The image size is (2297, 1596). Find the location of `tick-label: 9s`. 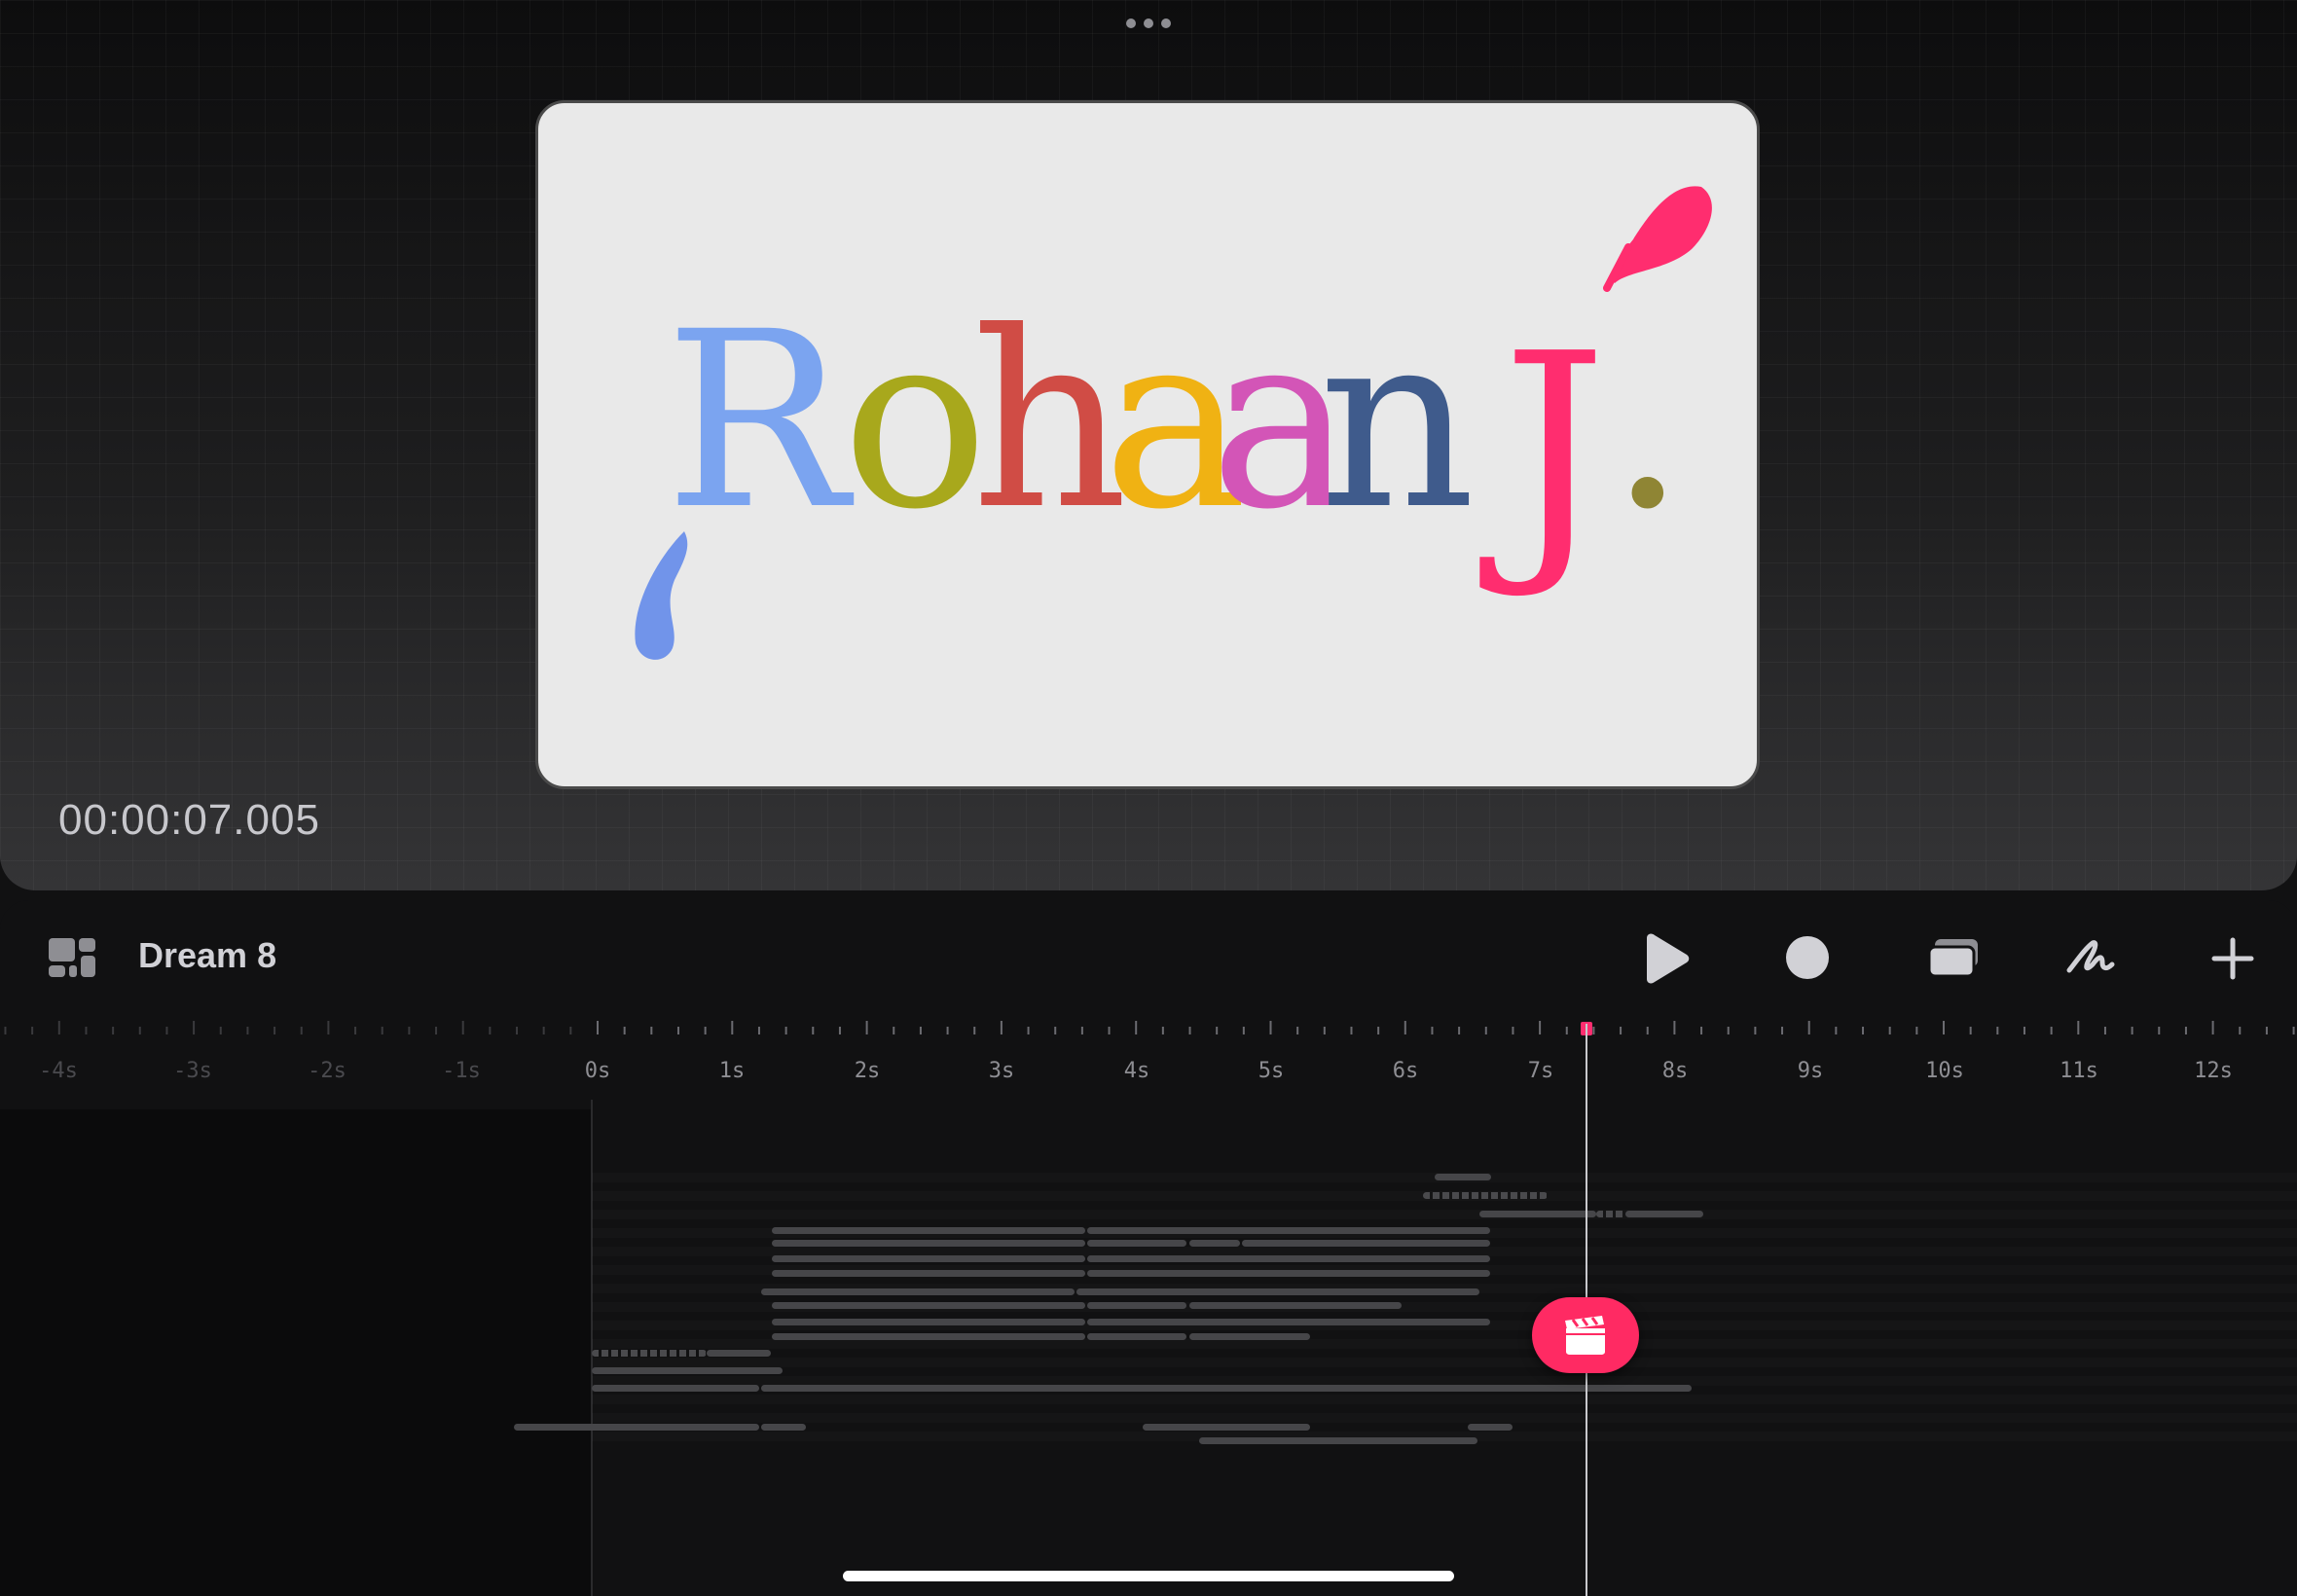

tick-label: 9s is located at coordinates (1810, 1071).